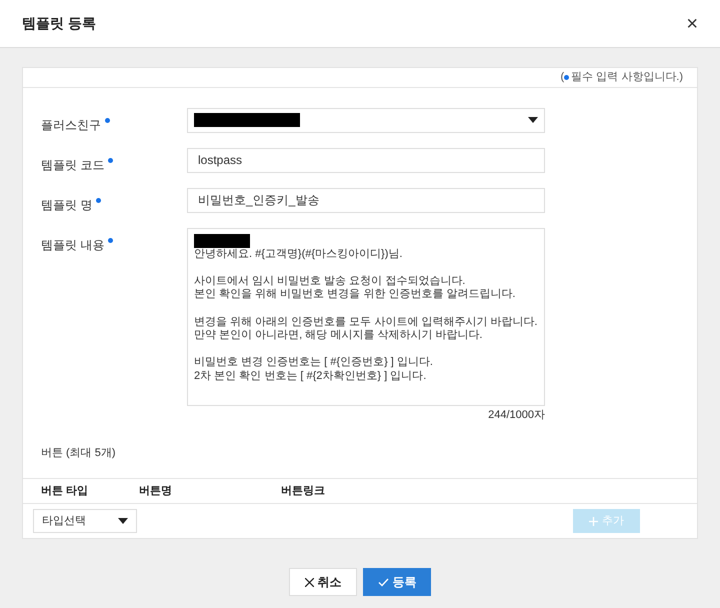  Describe the element at coordinates (383, 582) in the screenshot. I see `check-icon` at that location.